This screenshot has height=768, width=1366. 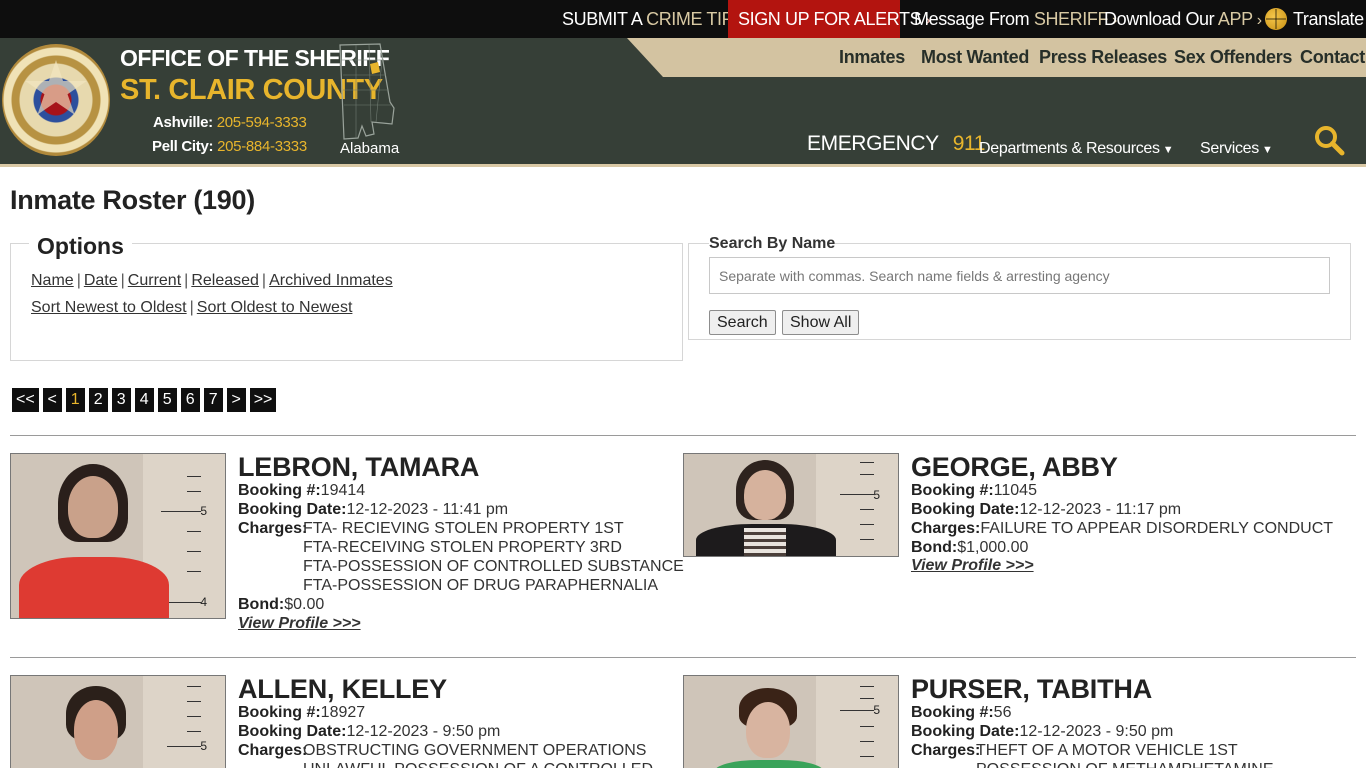 I want to click on translate-button: Translate, so click(x=1314, y=19).